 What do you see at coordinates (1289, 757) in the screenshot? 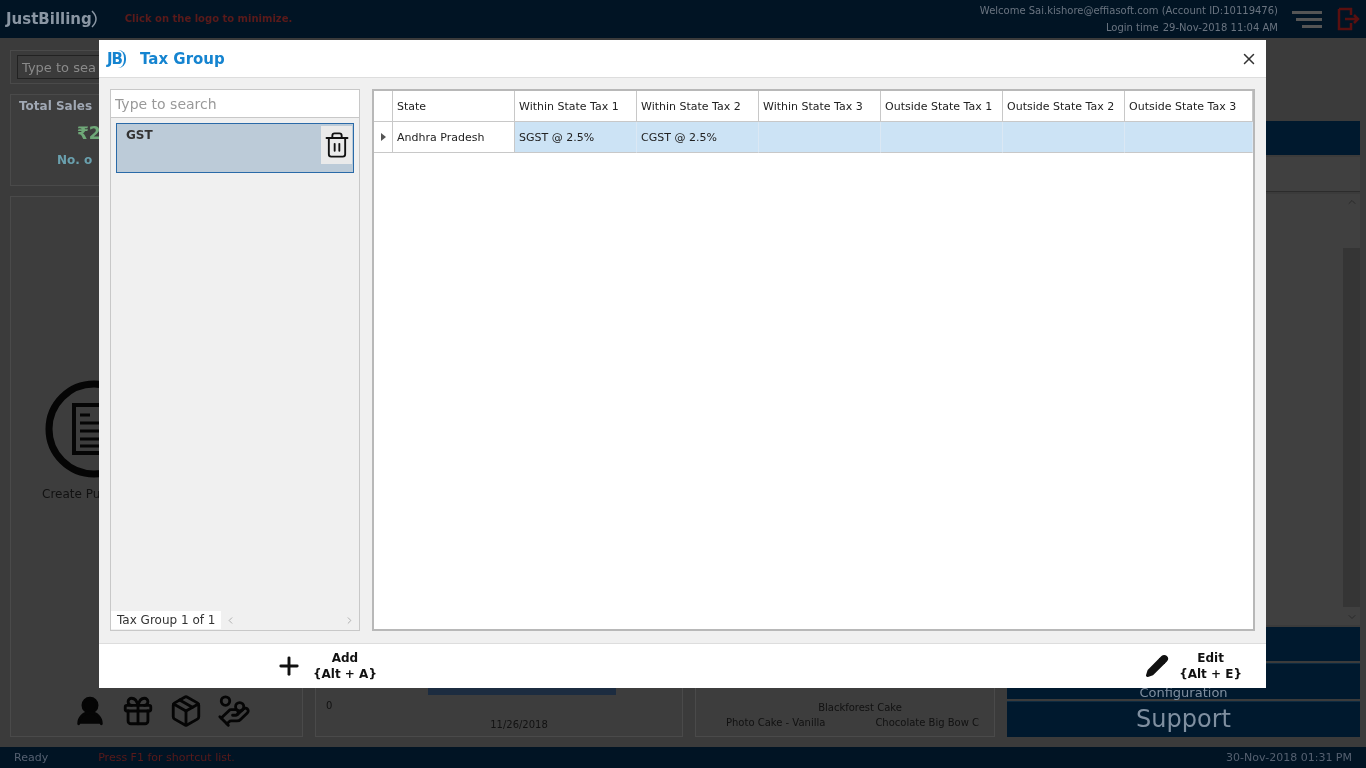
I see `status-datetime: 30-Nov-2018 01:31 PM` at bounding box center [1289, 757].